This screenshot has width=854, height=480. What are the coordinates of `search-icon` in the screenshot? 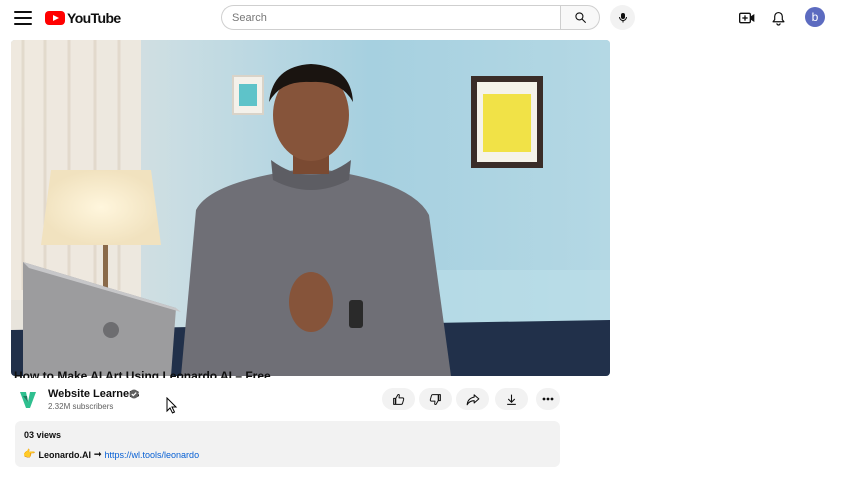 It's located at (580, 17).